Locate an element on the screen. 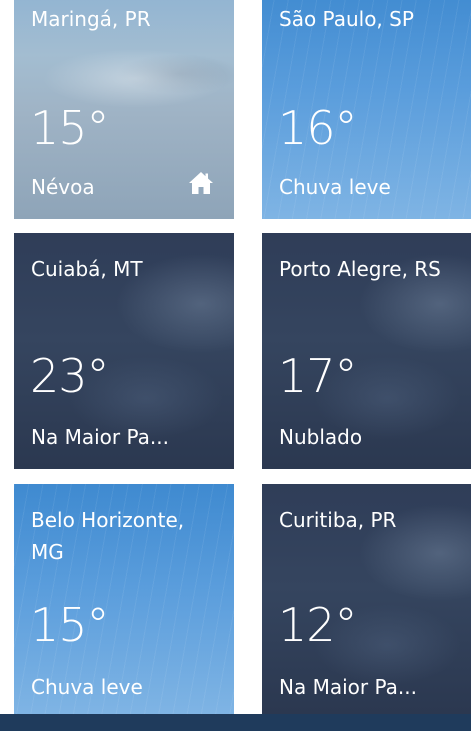 Image resolution: width=471 pixels, height=731 pixels. home-icon is located at coordinates (201, 183).